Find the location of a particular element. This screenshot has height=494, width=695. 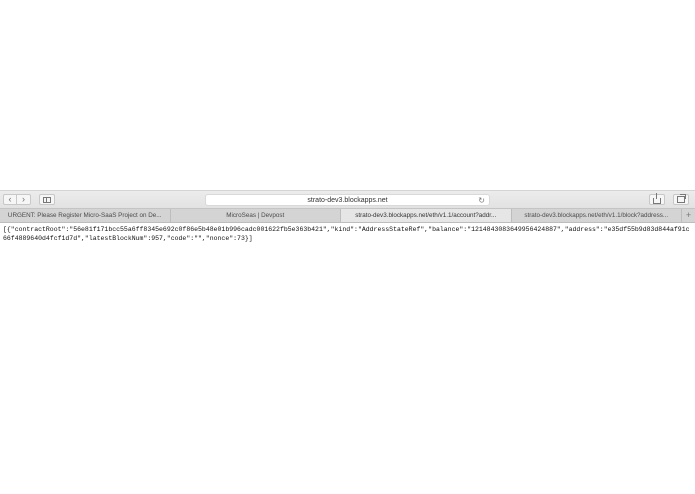

tabs-overview-icon is located at coordinates (681, 198).